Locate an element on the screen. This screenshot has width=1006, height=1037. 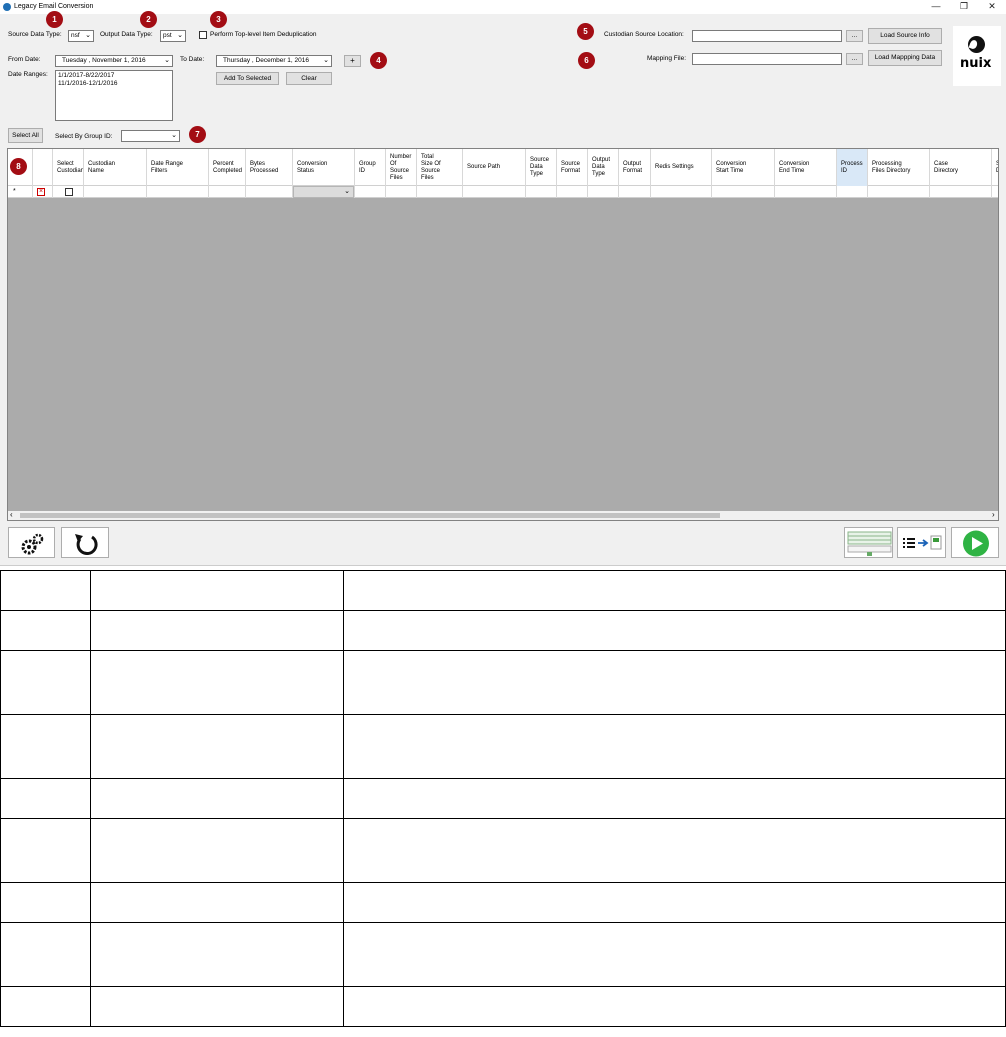
mapping-file-input is located at coordinates (767, 59).